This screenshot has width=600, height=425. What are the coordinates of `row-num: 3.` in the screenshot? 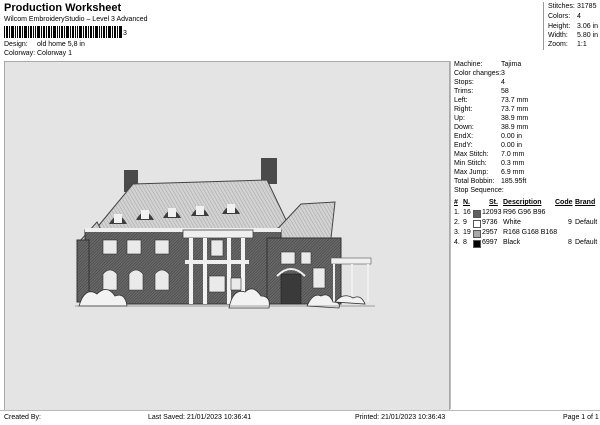 It's located at (457, 232).